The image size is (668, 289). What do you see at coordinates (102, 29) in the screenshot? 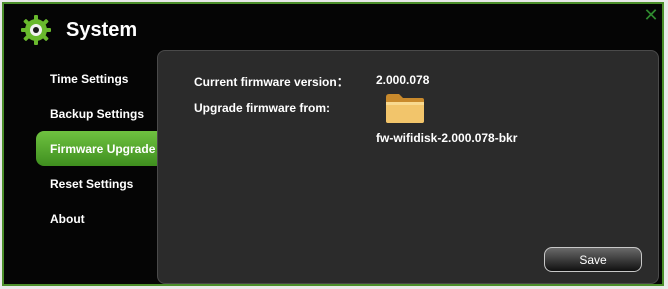
I see `window-title: System` at bounding box center [102, 29].